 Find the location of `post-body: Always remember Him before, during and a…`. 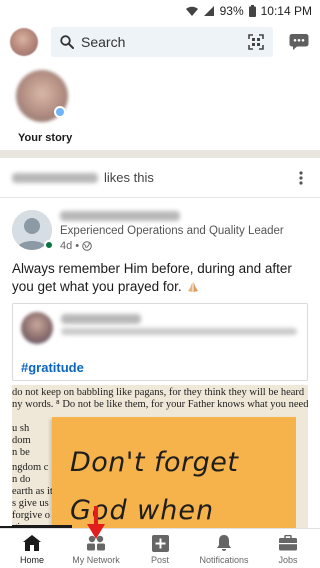

post-body: Always remember Him before, during and a… is located at coordinates (152, 277).